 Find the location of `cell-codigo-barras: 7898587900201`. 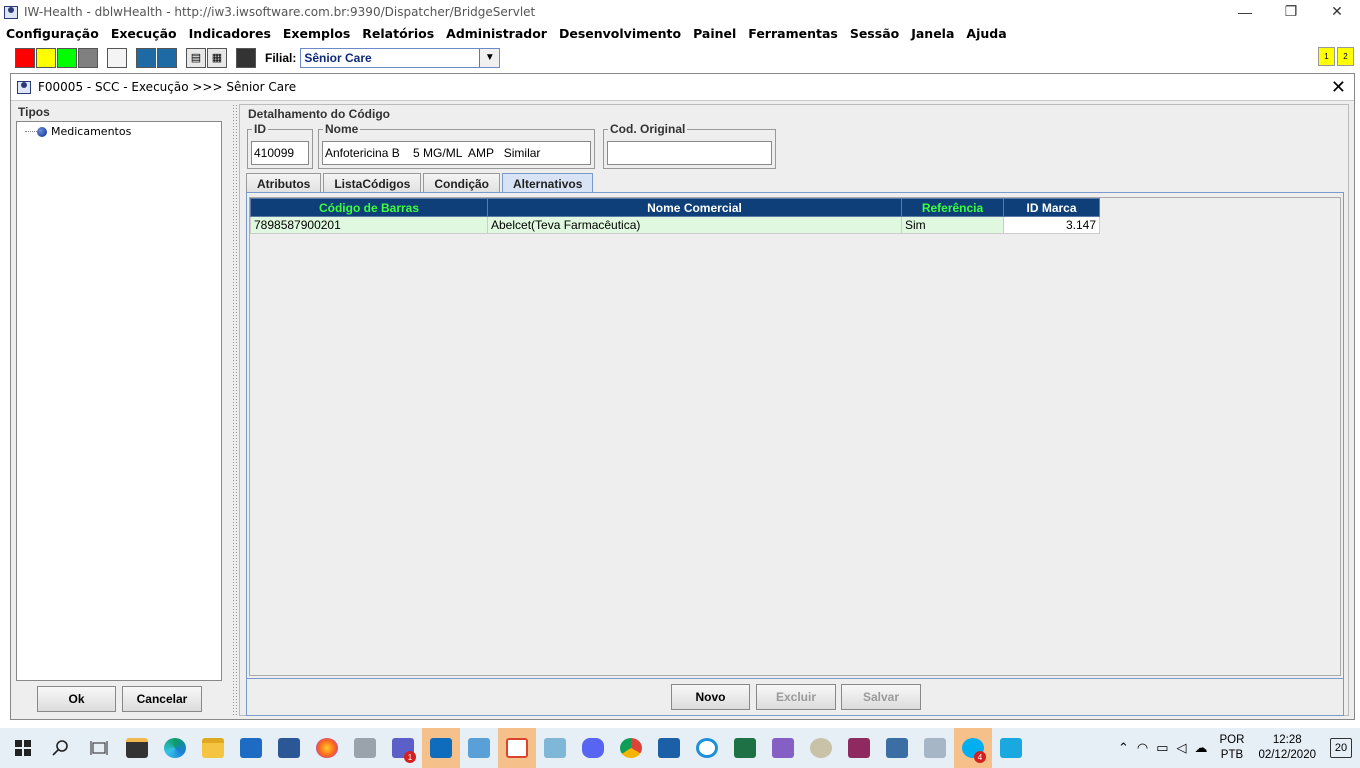

cell-codigo-barras: 7898587900201 is located at coordinates (369, 225).